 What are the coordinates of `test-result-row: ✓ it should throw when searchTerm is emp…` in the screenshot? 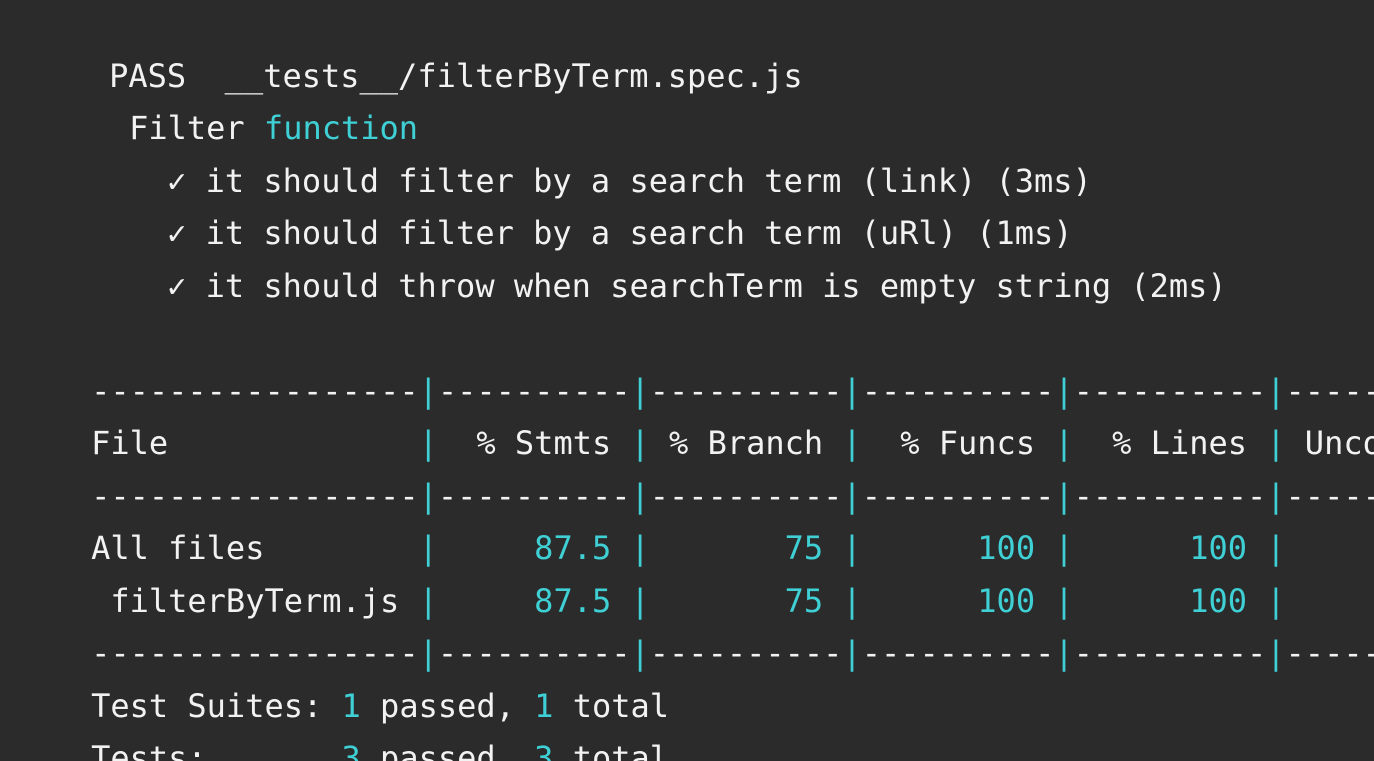 It's located at (658, 265).